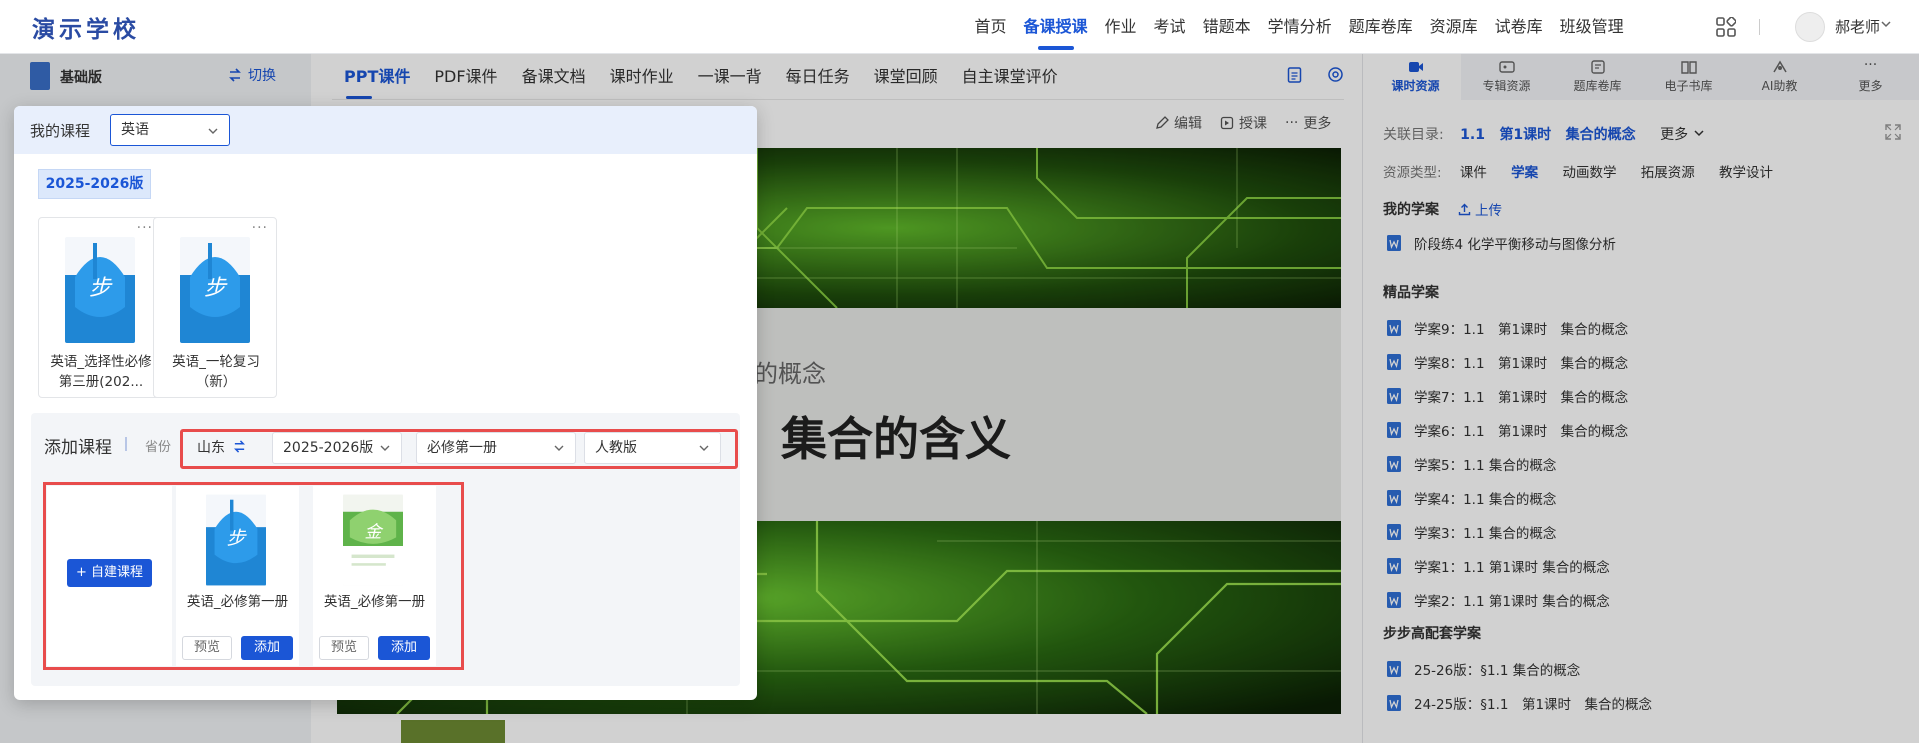 The image size is (1919, 743). I want to click on self-build-course-button: + 自建课程, so click(109, 573).